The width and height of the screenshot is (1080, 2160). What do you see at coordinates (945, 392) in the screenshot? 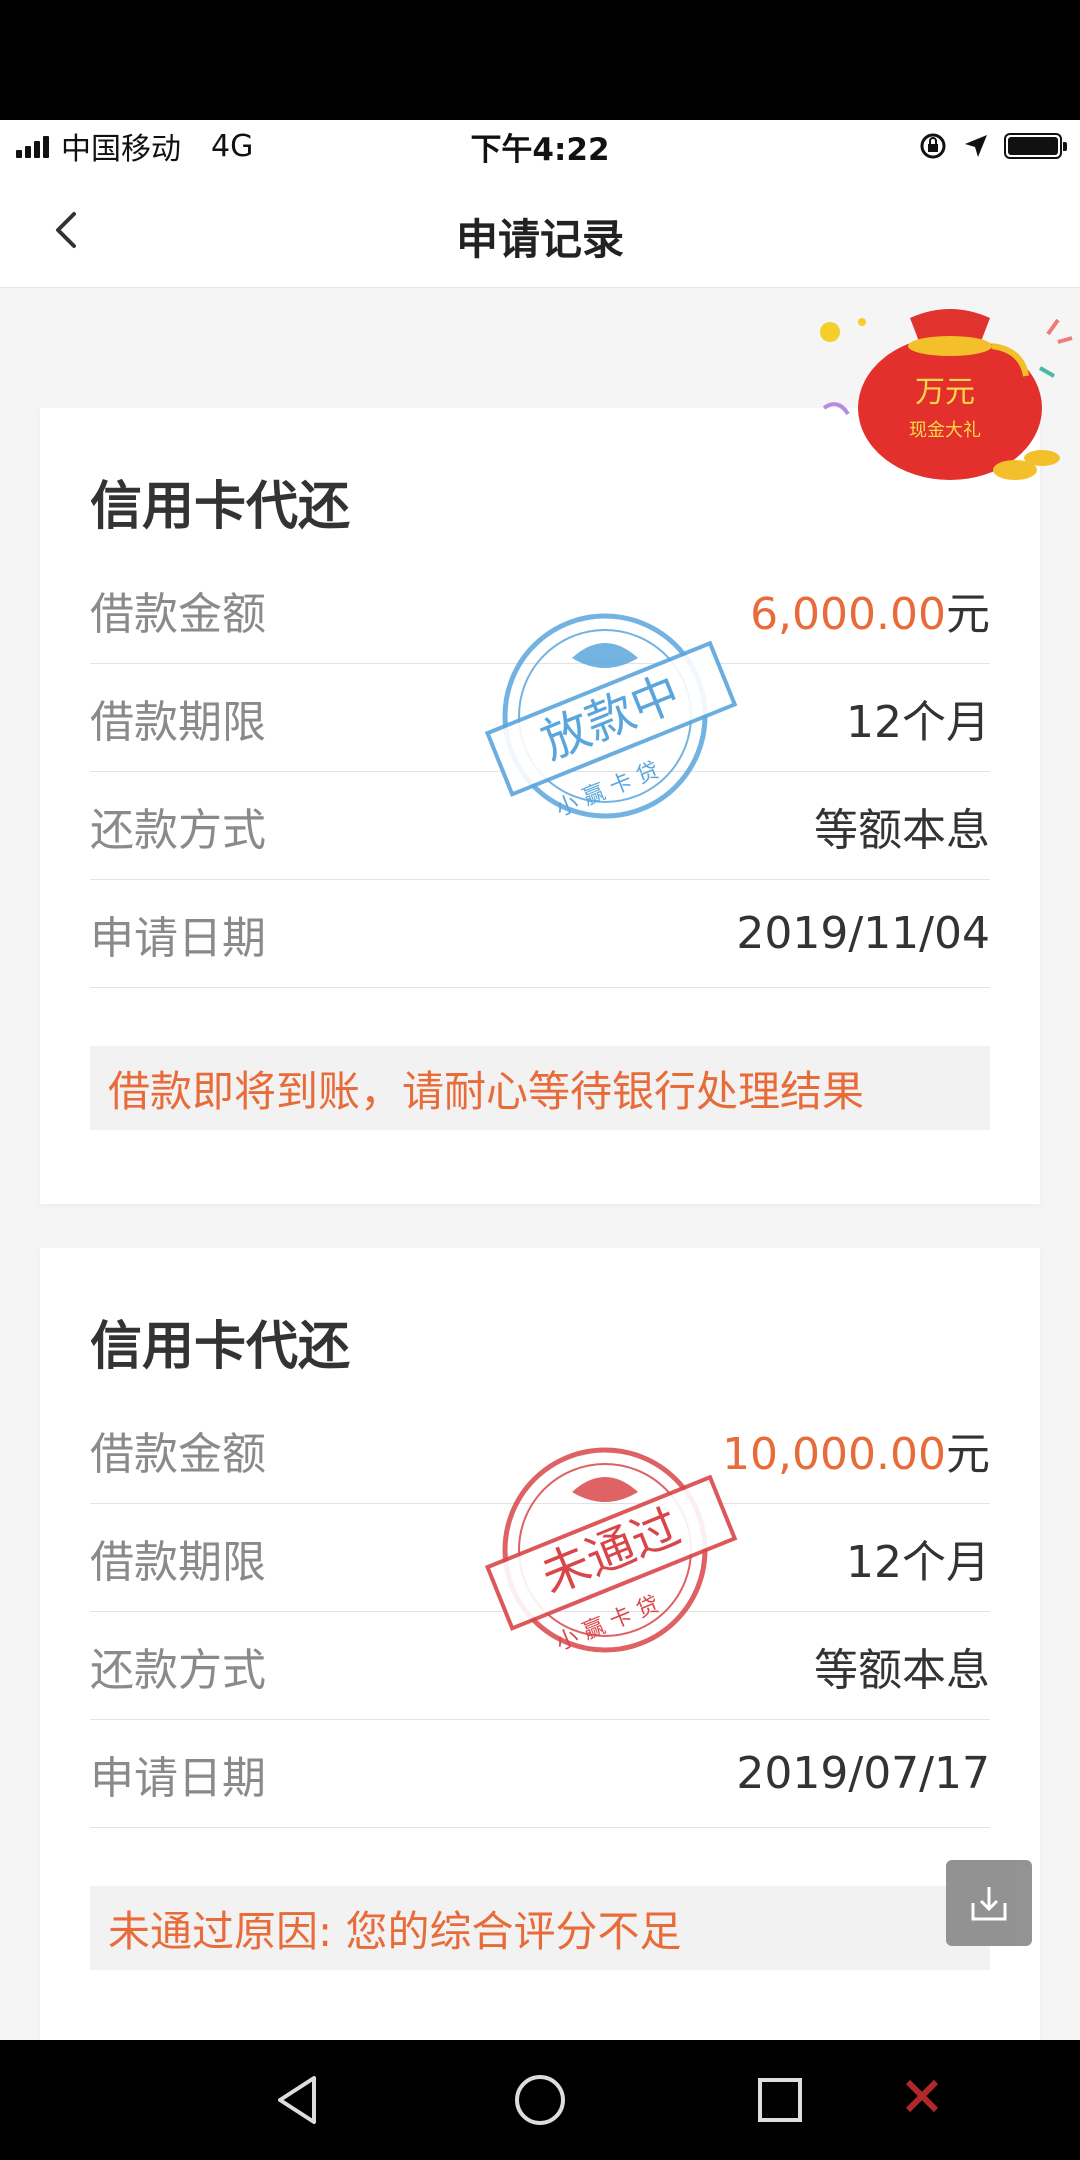
I see `promo-line1: 万元` at bounding box center [945, 392].